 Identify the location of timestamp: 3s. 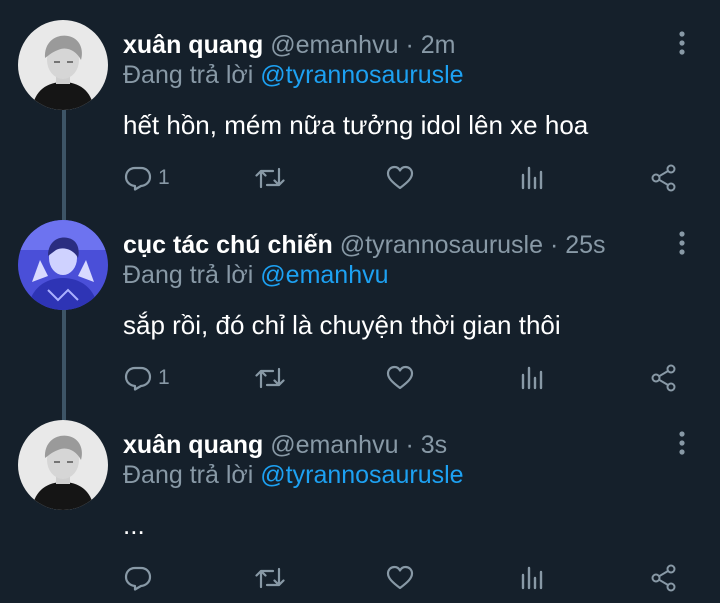
(434, 445).